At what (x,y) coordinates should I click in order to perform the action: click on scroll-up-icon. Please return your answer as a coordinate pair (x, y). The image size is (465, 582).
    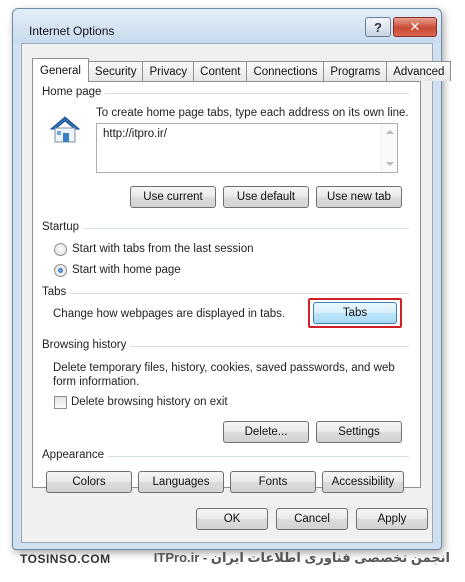
    Looking at the image, I should click on (390, 132).